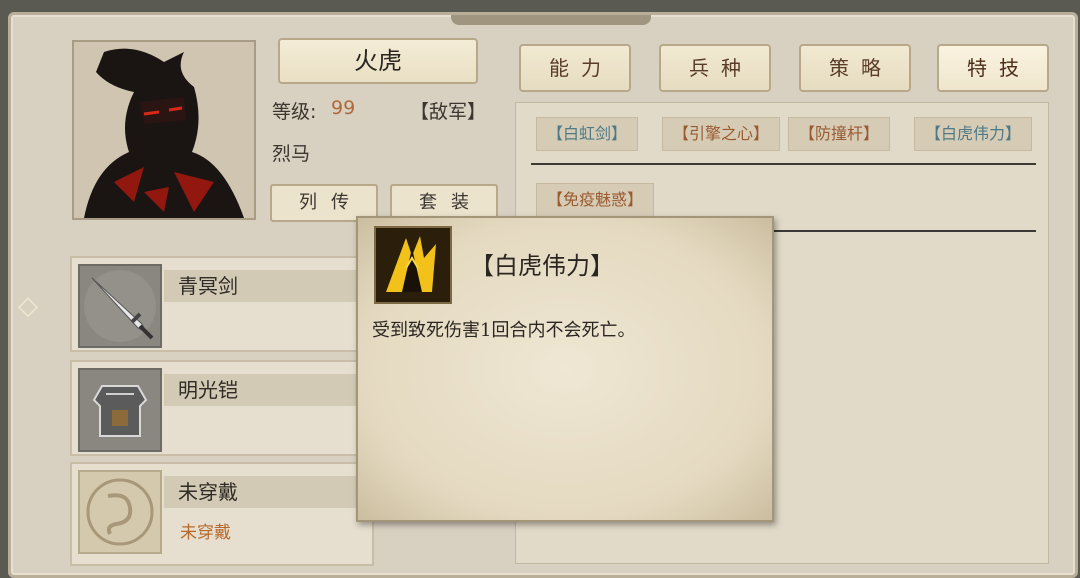 The height and width of the screenshot is (578, 1080). What do you see at coordinates (291, 154) in the screenshot?
I see `horse-label: 烈马` at bounding box center [291, 154].